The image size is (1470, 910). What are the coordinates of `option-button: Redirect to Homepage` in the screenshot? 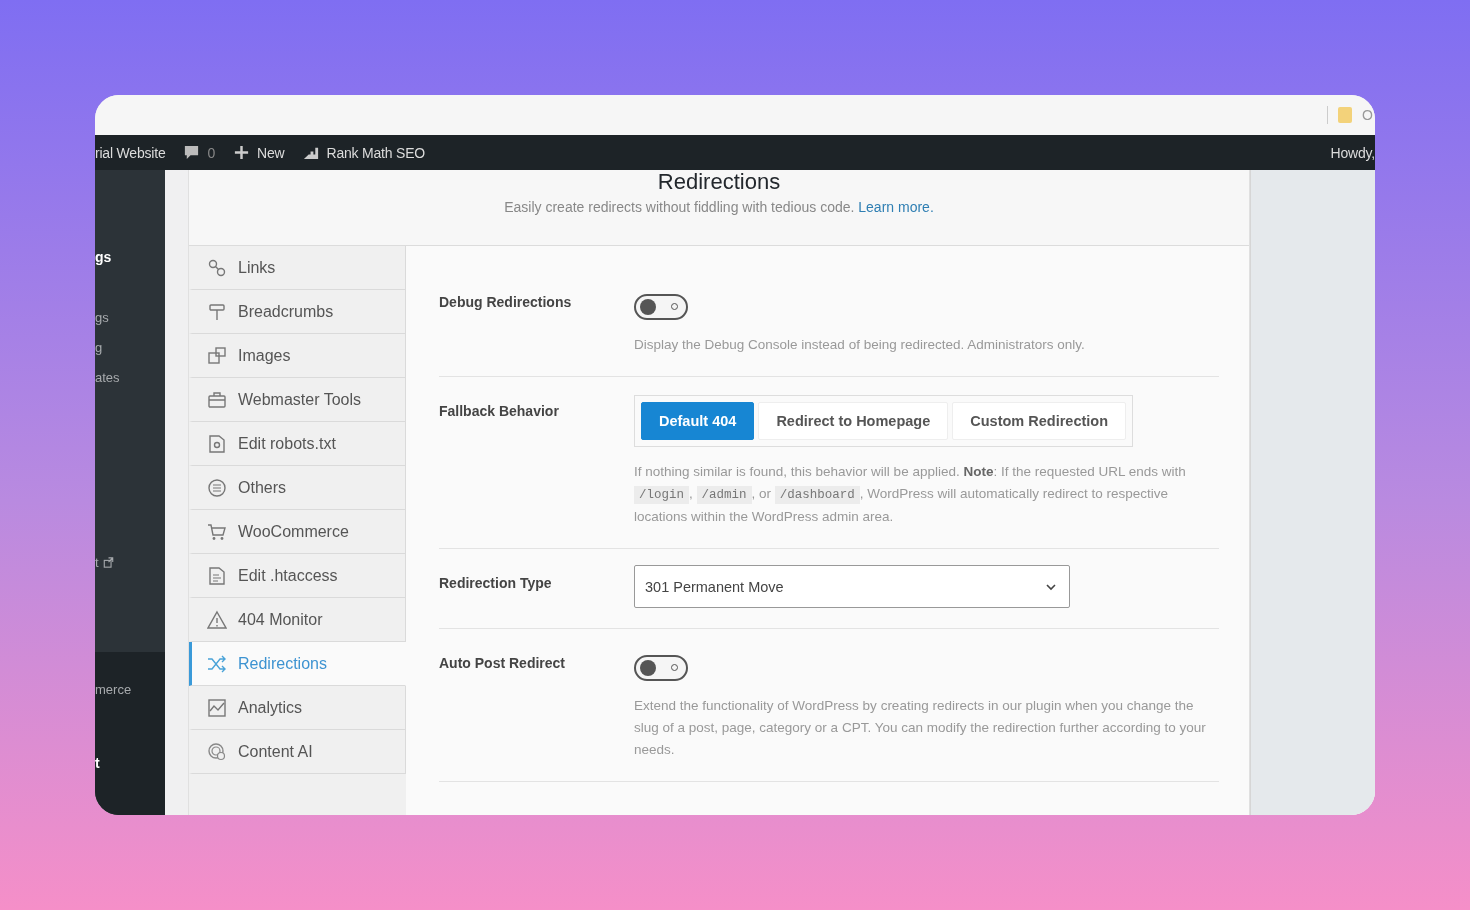 It's located at (853, 421).